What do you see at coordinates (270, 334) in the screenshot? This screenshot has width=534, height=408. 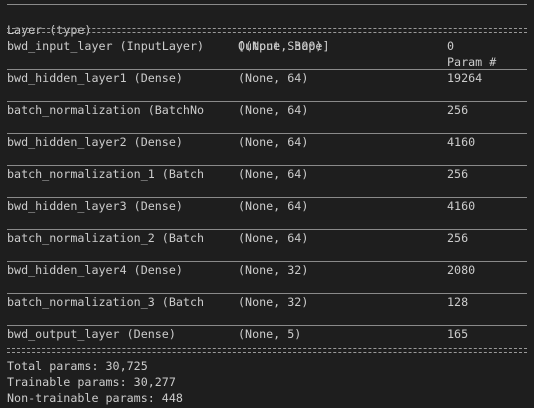 I see `output-shape: (None, 5)` at bounding box center [270, 334].